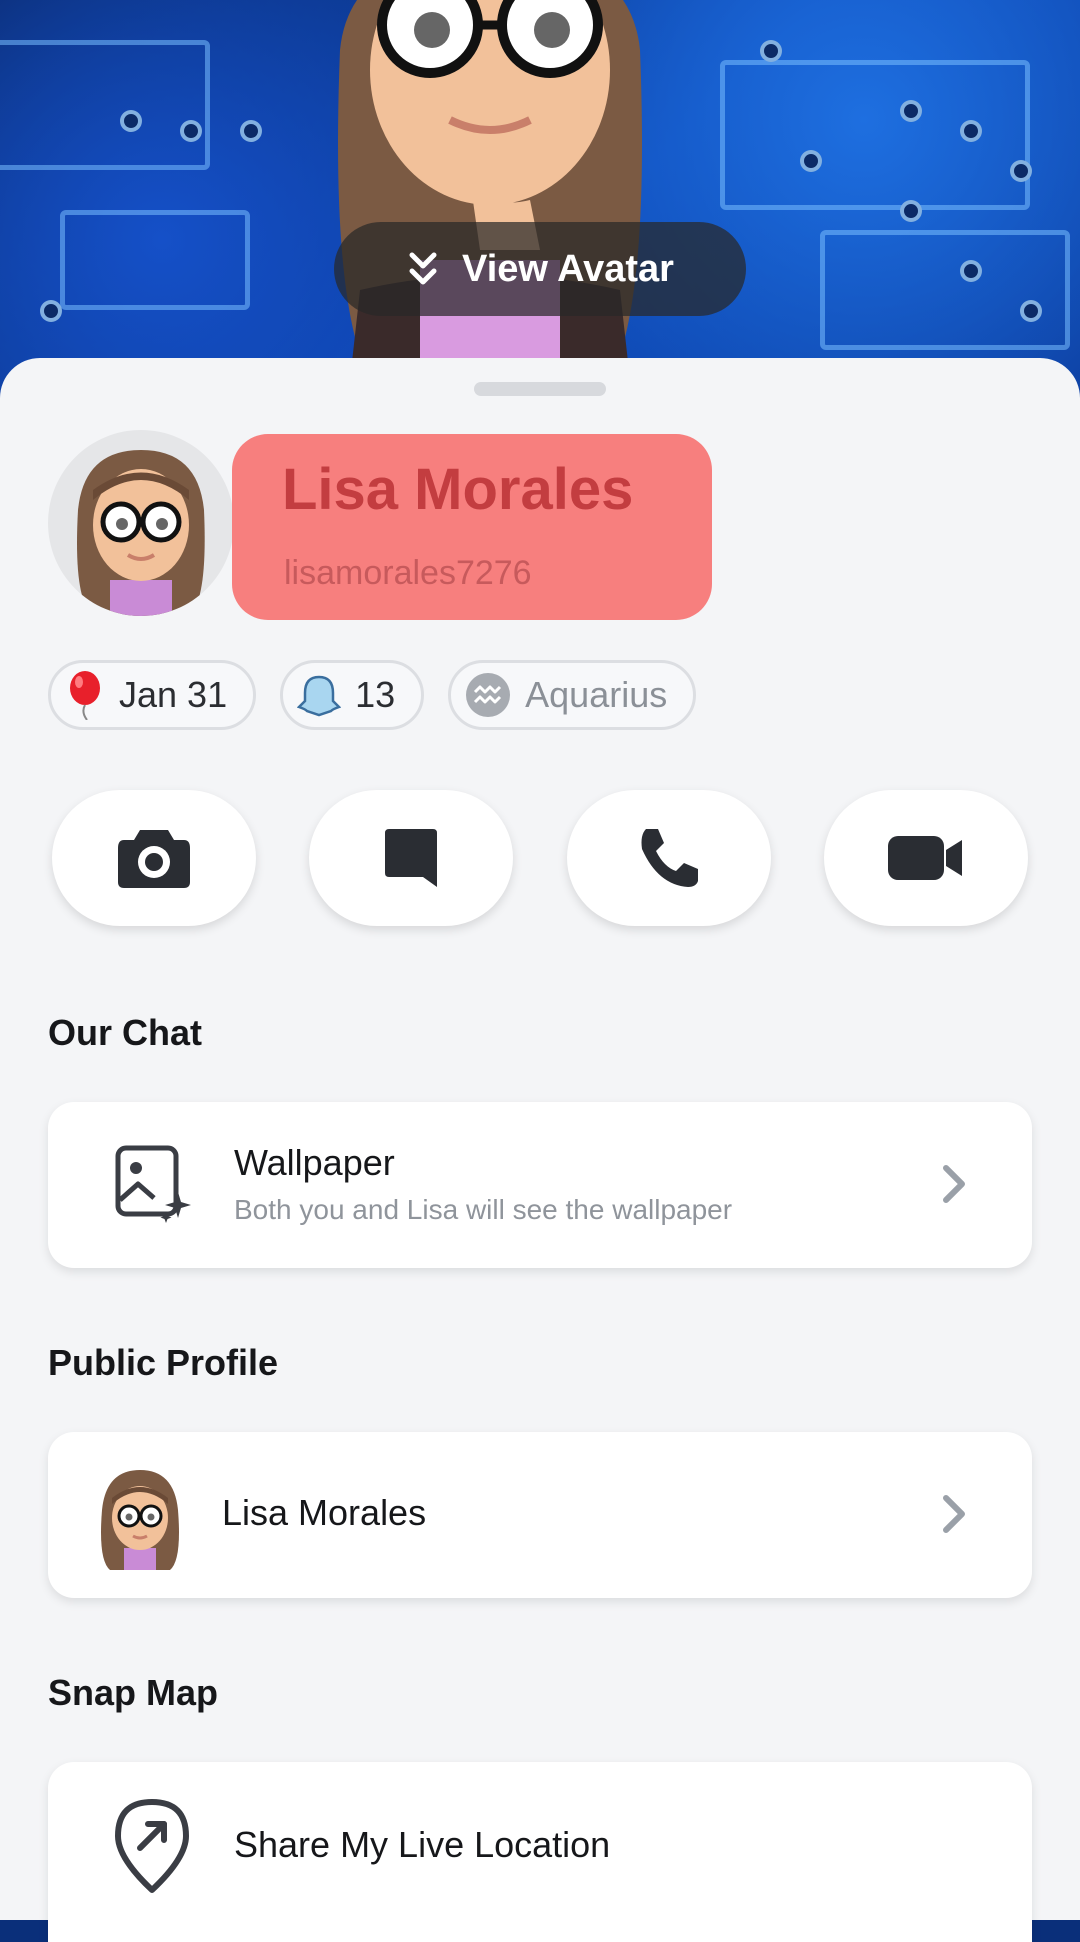  I want to click on share-live-location-label: Share My Live Location, so click(422, 1844).